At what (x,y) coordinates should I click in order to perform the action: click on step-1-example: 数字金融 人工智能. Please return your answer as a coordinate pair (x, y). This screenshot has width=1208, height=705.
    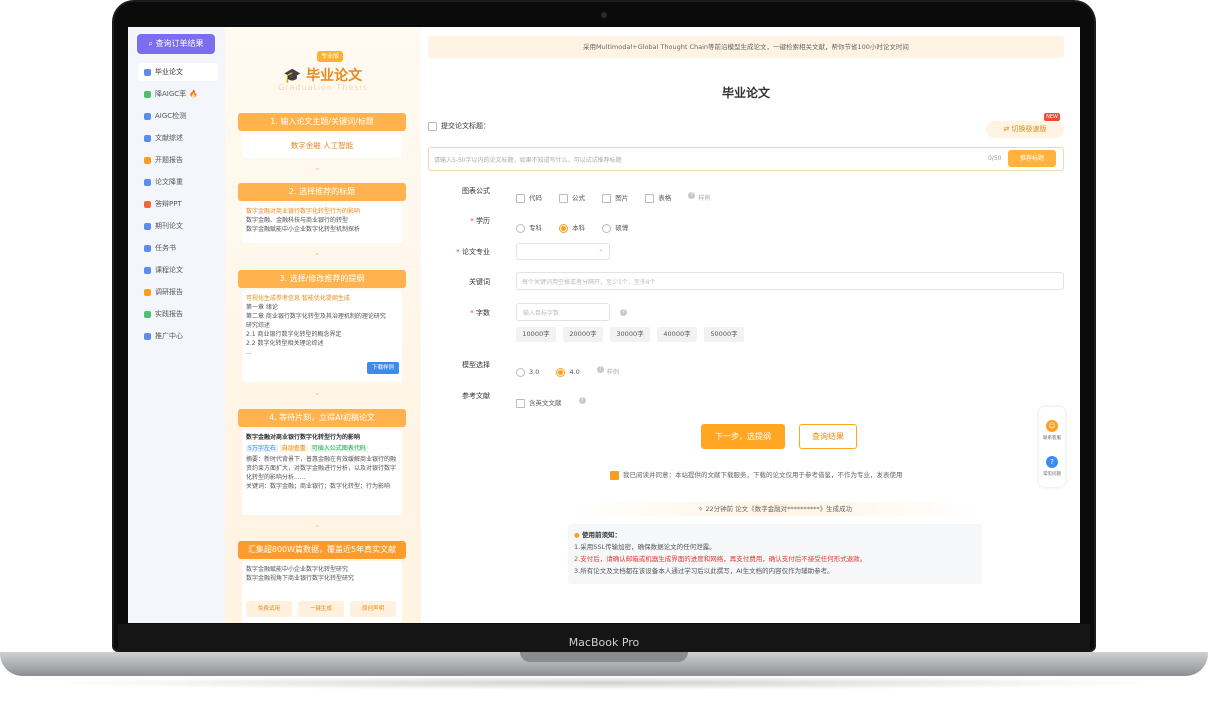
    Looking at the image, I should click on (322, 145).